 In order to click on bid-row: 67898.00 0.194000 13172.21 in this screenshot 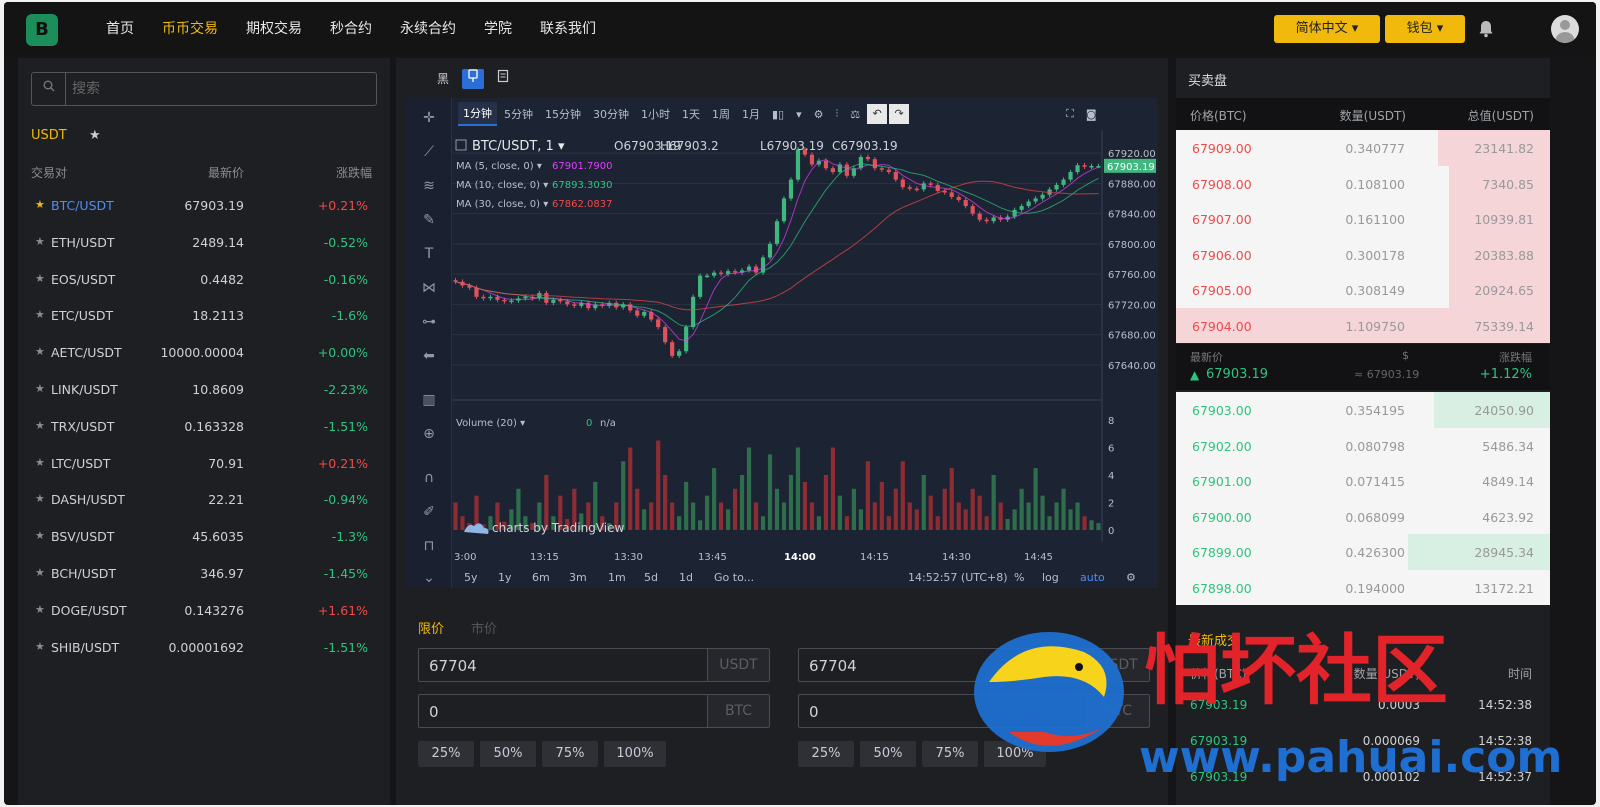, I will do `click(1363, 588)`.